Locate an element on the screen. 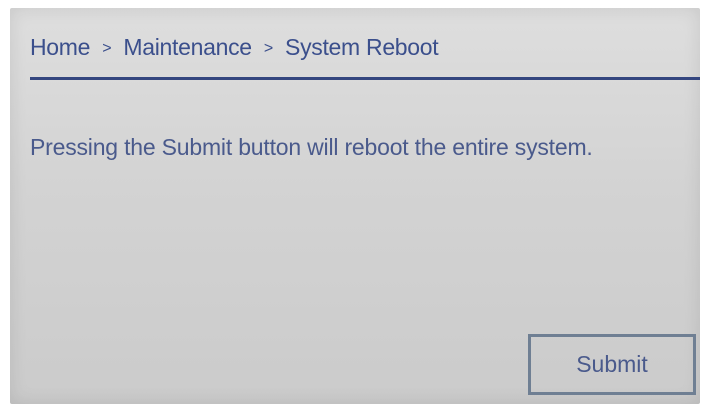  breadcrumb-home: Home is located at coordinates (60, 47).